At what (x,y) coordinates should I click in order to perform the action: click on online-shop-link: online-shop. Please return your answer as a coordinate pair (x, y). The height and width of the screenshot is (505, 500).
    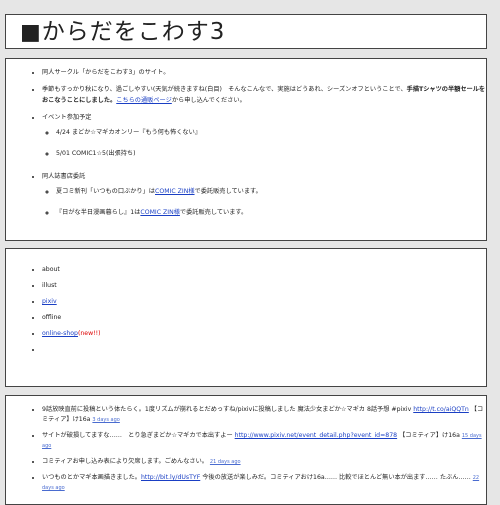
    Looking at the image, I should click on (60, 333).